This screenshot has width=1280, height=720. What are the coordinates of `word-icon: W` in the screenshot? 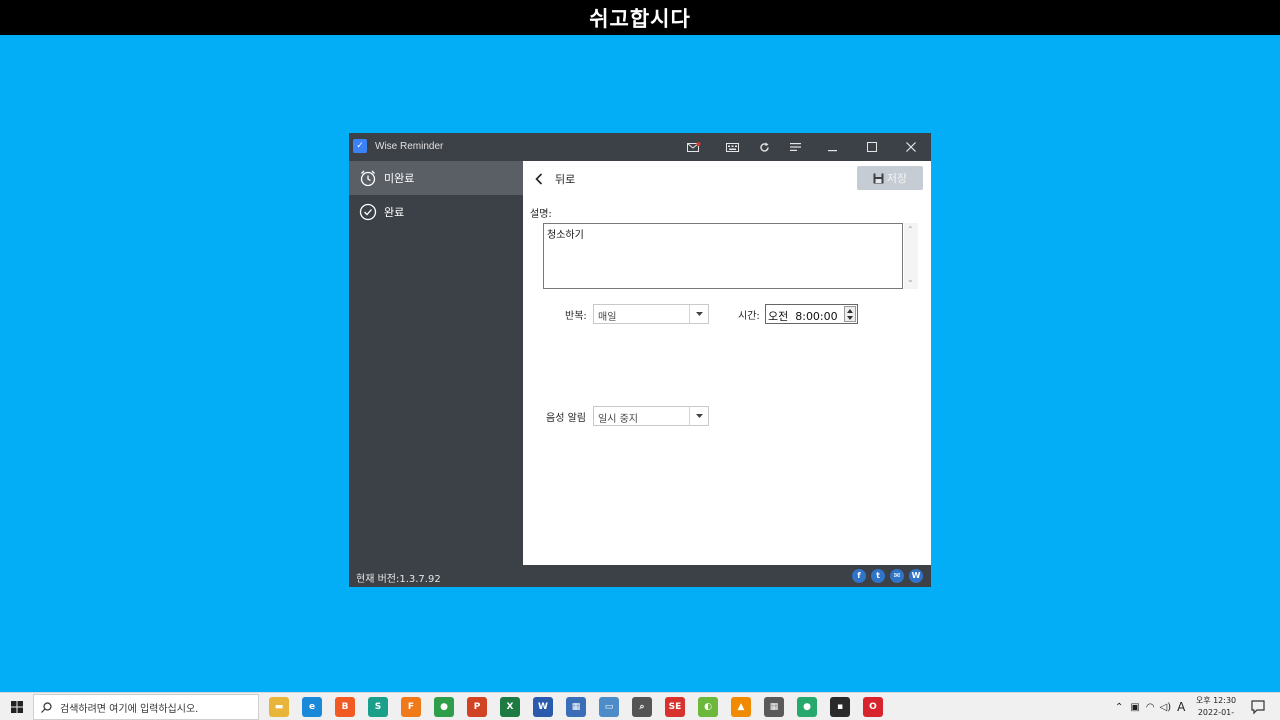 It's located at (543, 707).